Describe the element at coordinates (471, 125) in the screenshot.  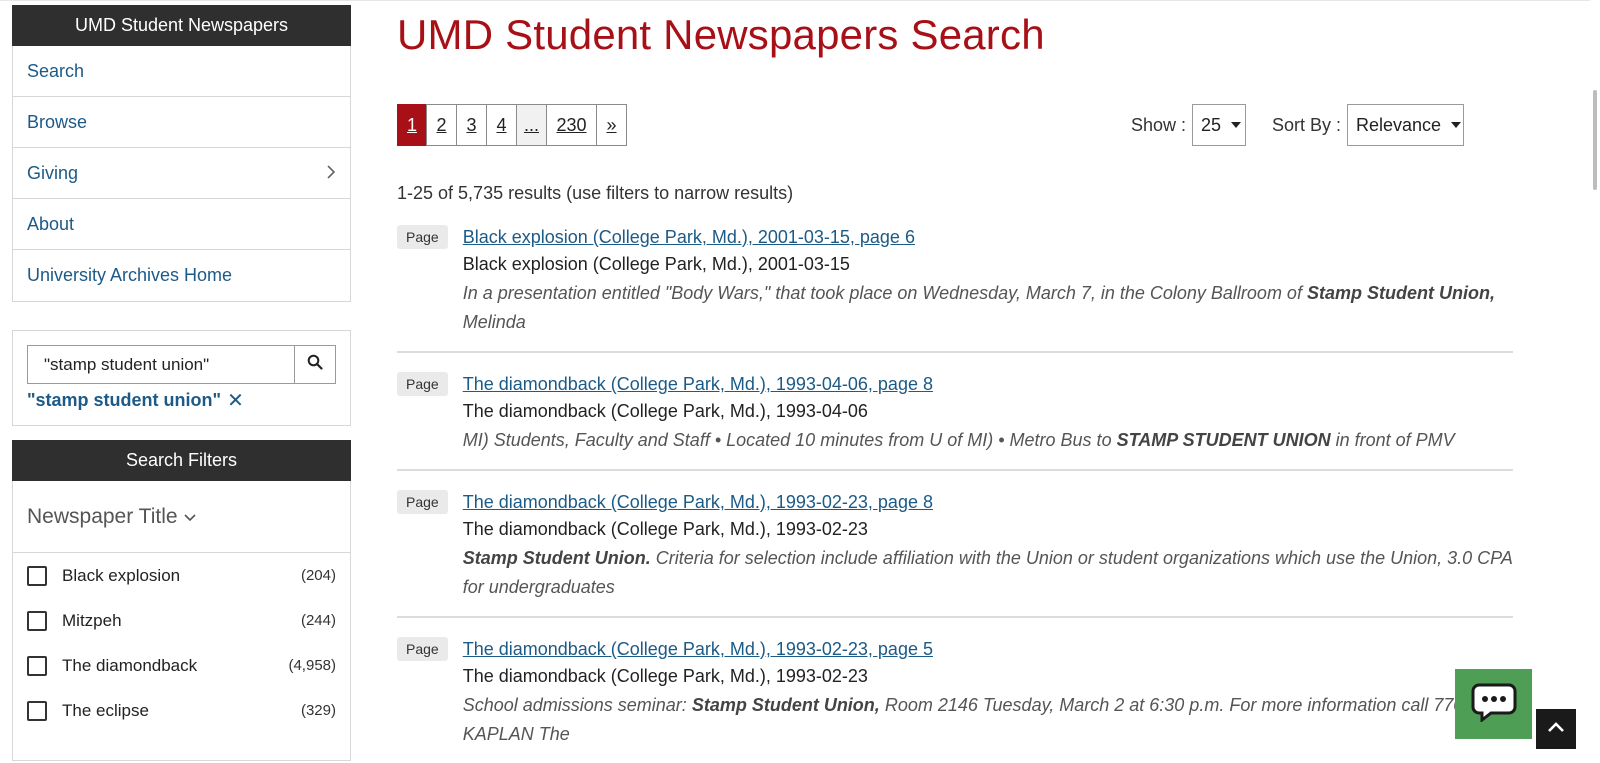
I see `page-link-3: 3` at that location.